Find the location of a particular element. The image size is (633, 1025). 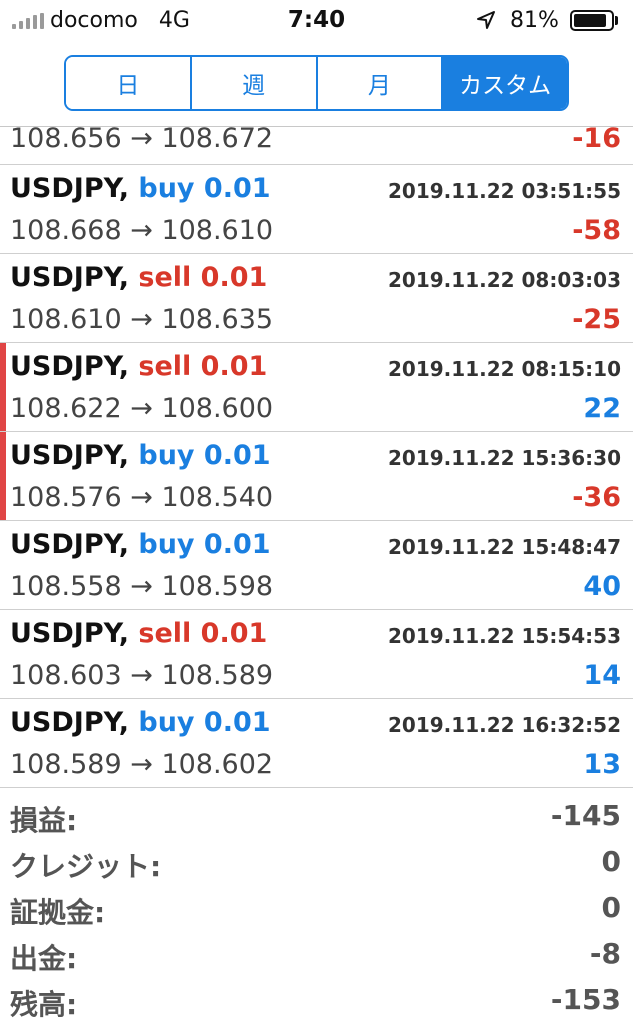

trade-profit: 13 is located at coordinates (602, 764).